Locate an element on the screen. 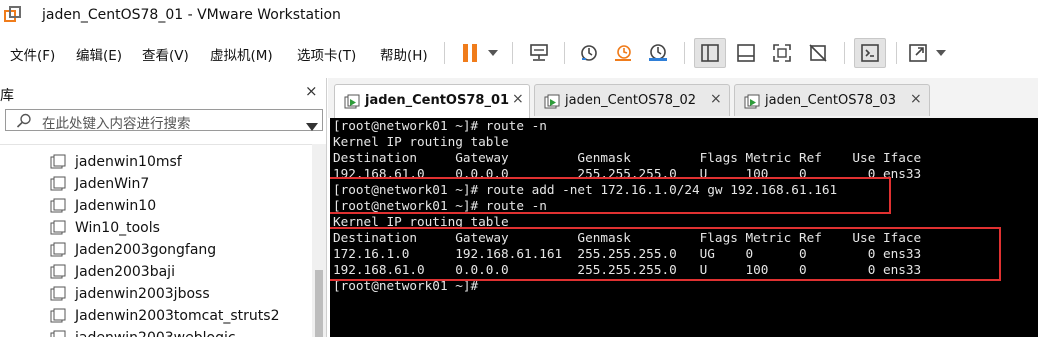 Image resolution: width=1038 pixels, height=337 pixels. unity-off-icon is located at coordinates (818, 53).